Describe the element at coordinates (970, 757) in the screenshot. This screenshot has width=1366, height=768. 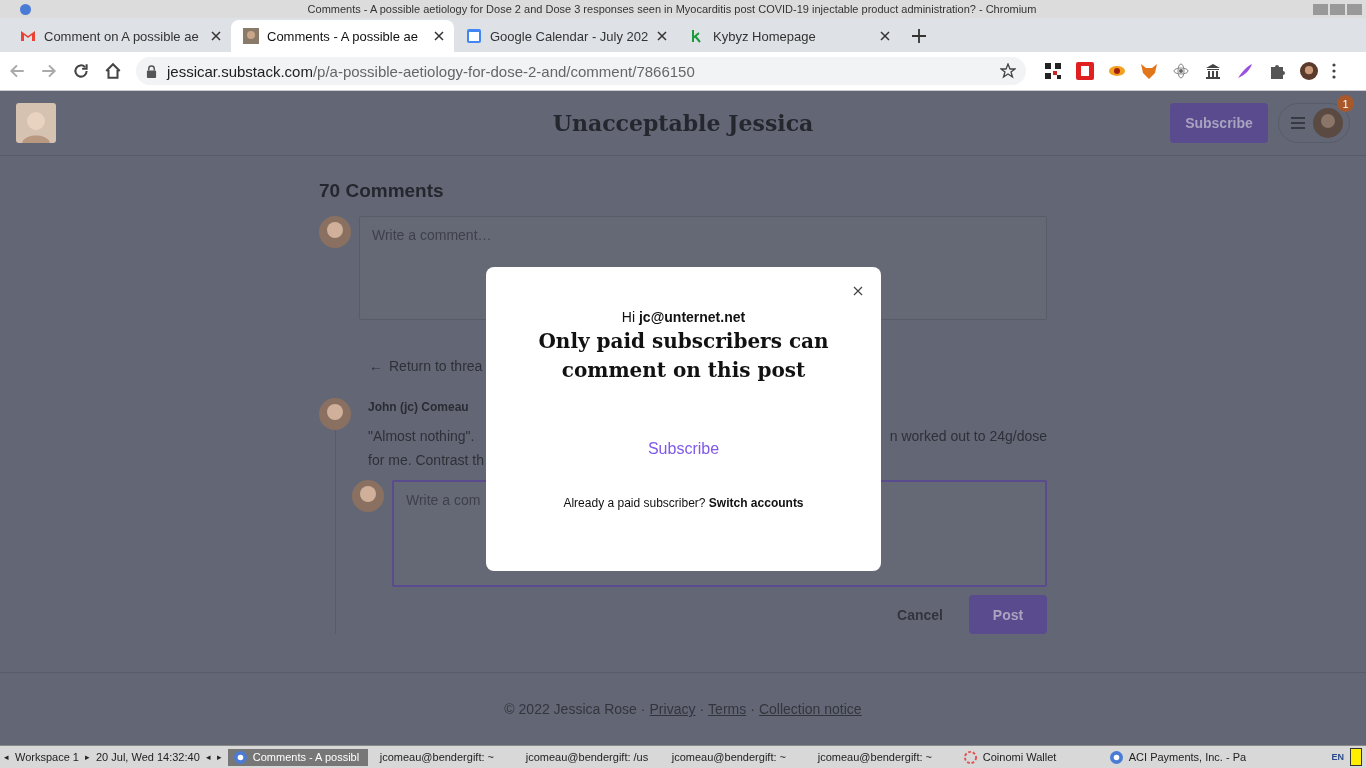
I see `wallet-icon` at that location.